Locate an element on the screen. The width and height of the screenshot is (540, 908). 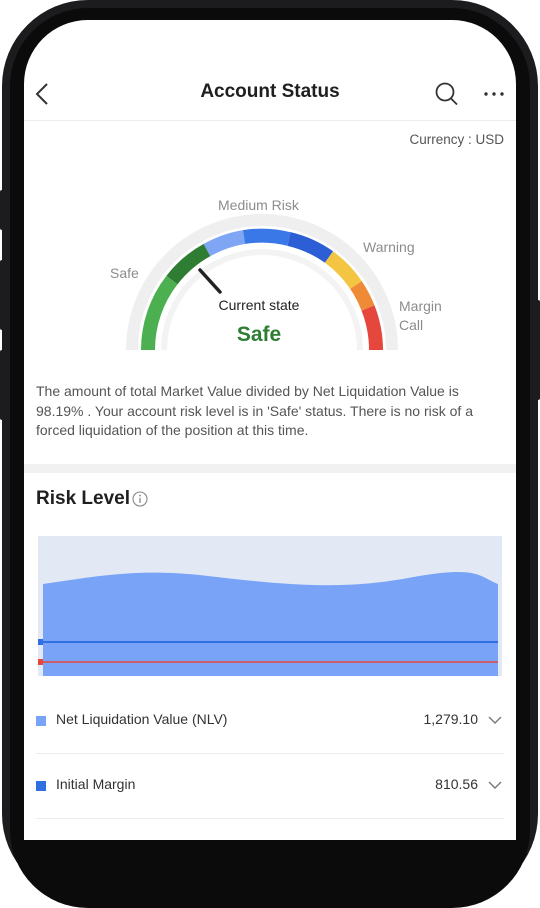
current-state-value: Safe is located at coordinates (259, 334).